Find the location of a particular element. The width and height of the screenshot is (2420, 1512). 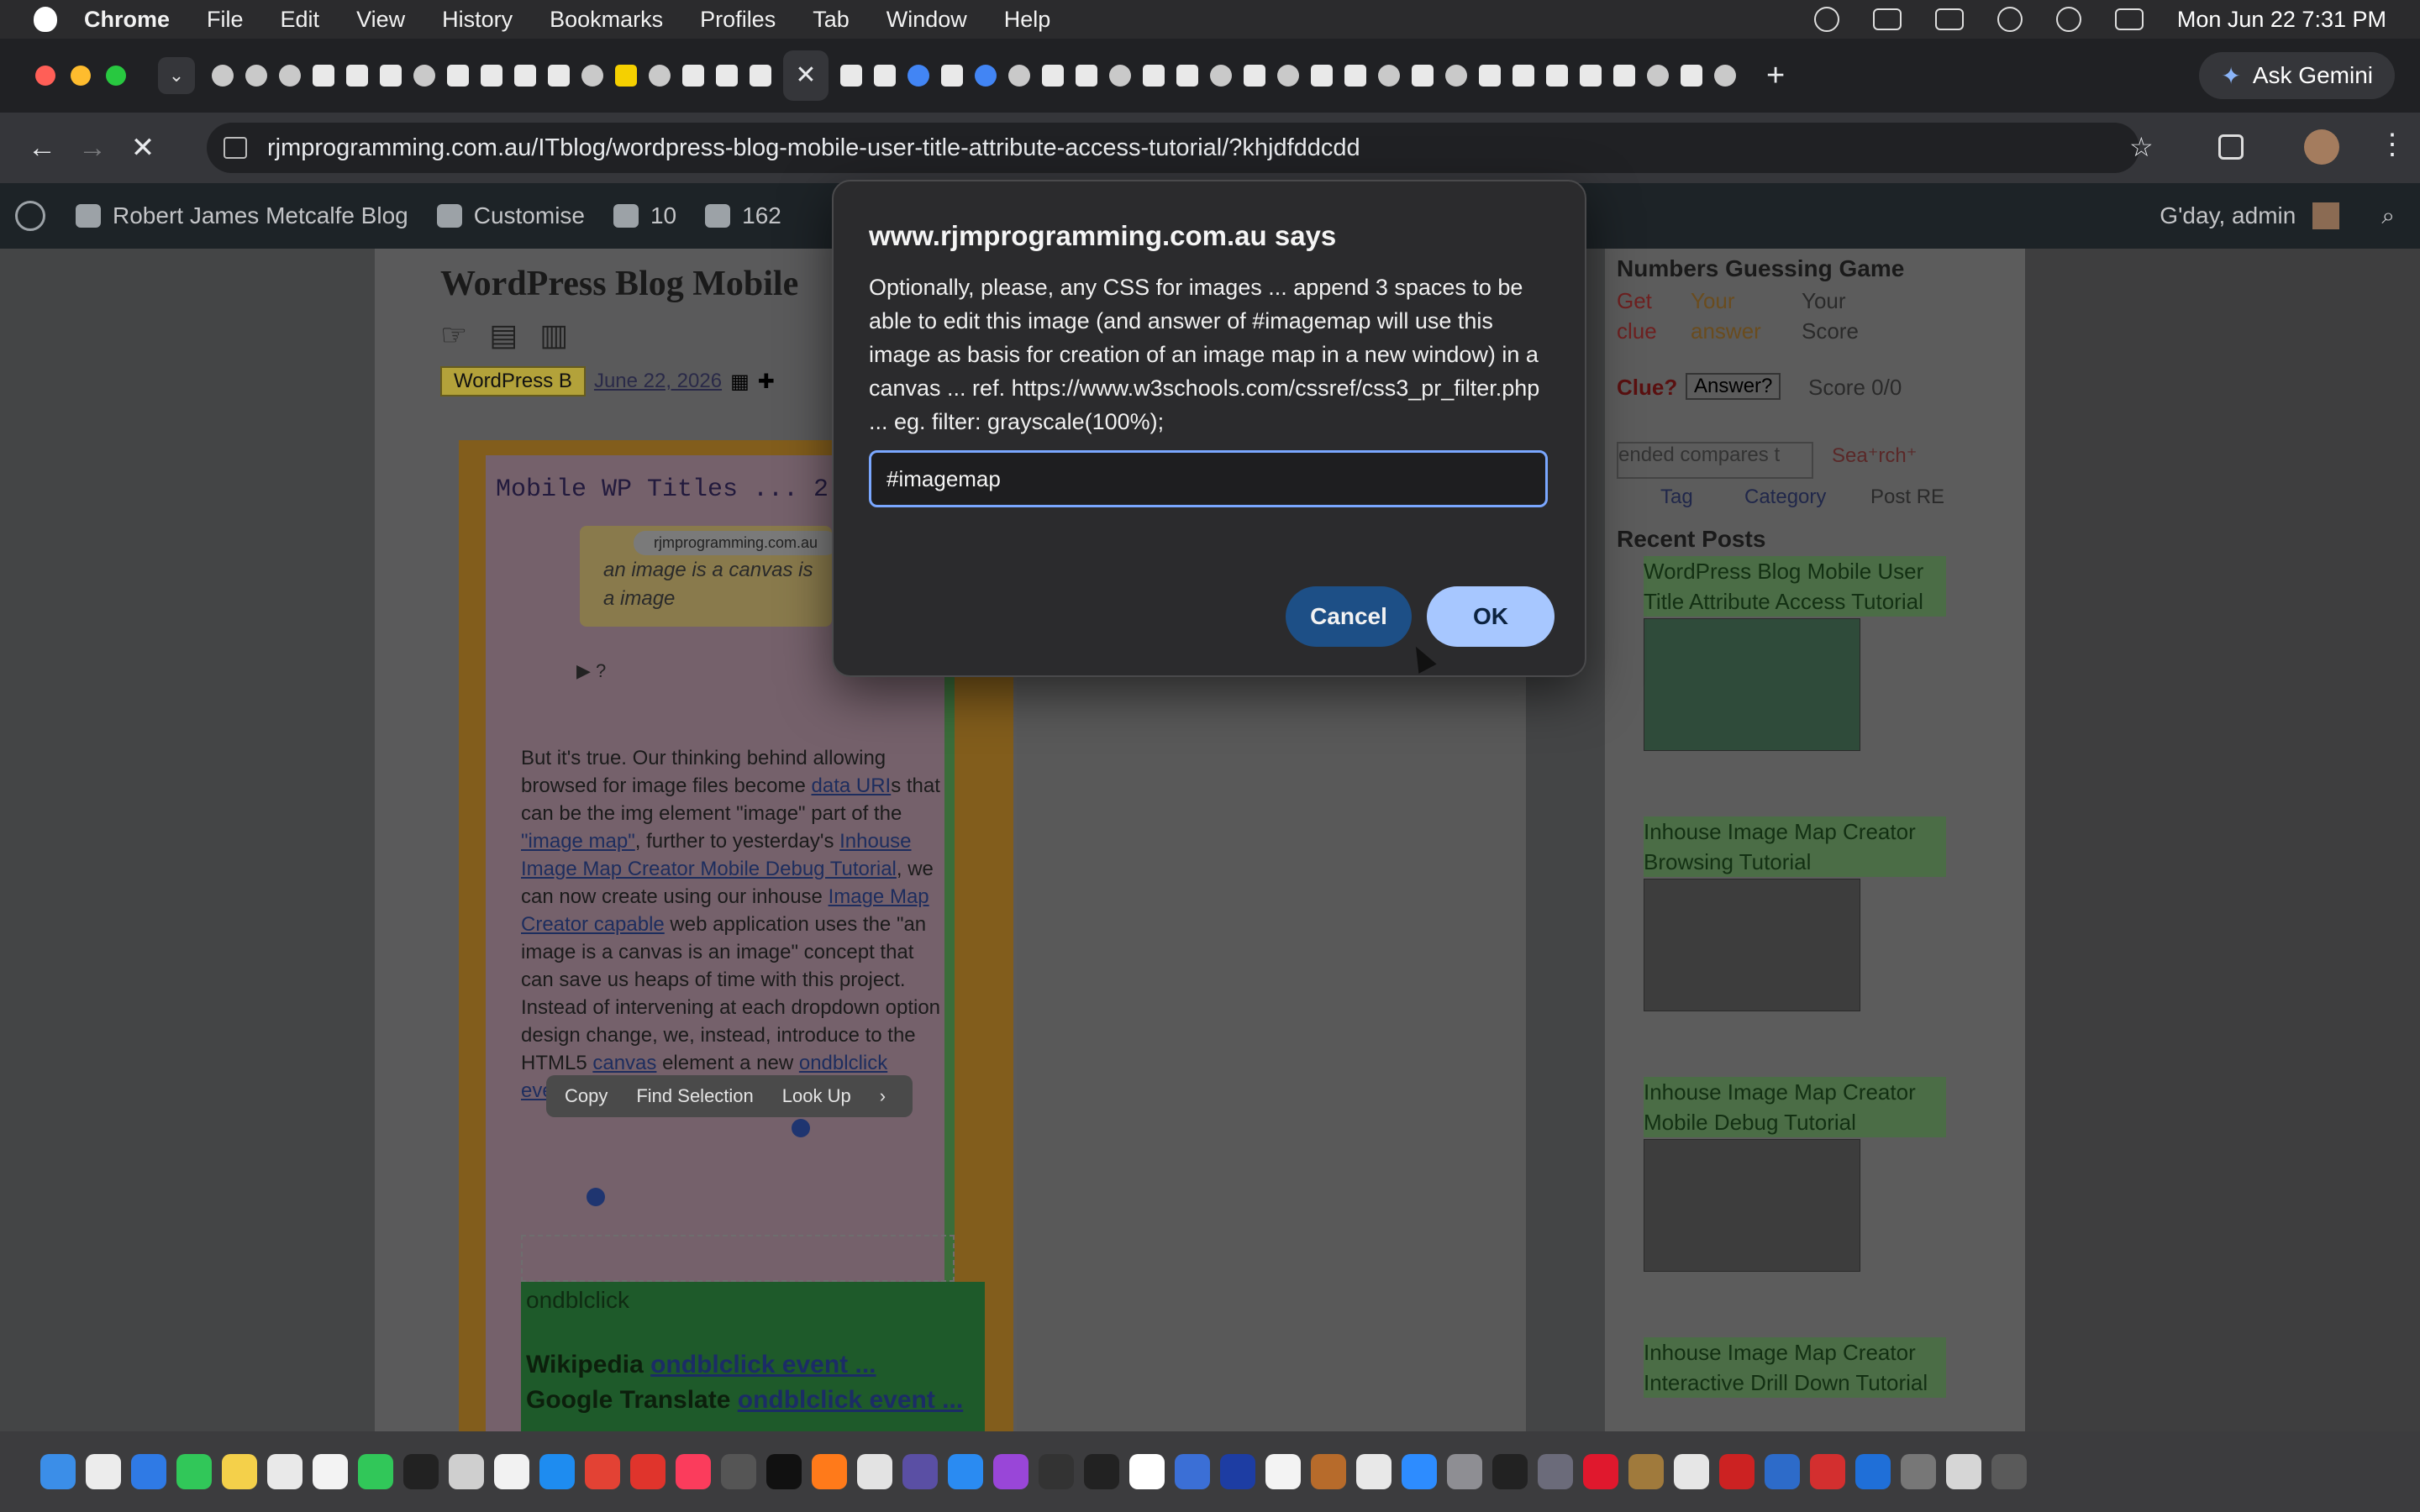

calculator-icon is located at coordinates (466, 1471).